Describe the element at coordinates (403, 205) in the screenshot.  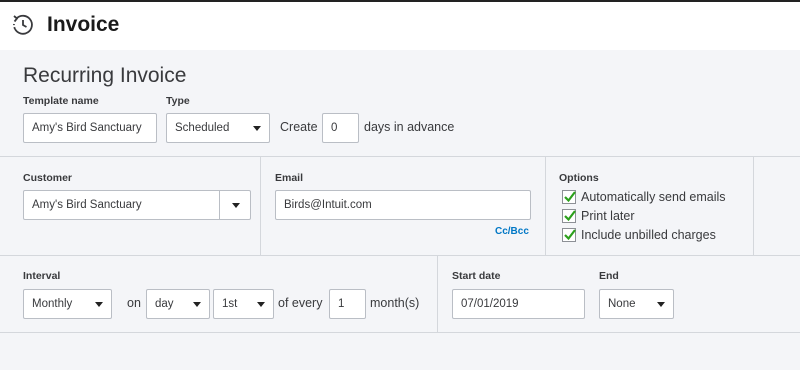
I see `email-input: Birds@Intuit.com` at that location.